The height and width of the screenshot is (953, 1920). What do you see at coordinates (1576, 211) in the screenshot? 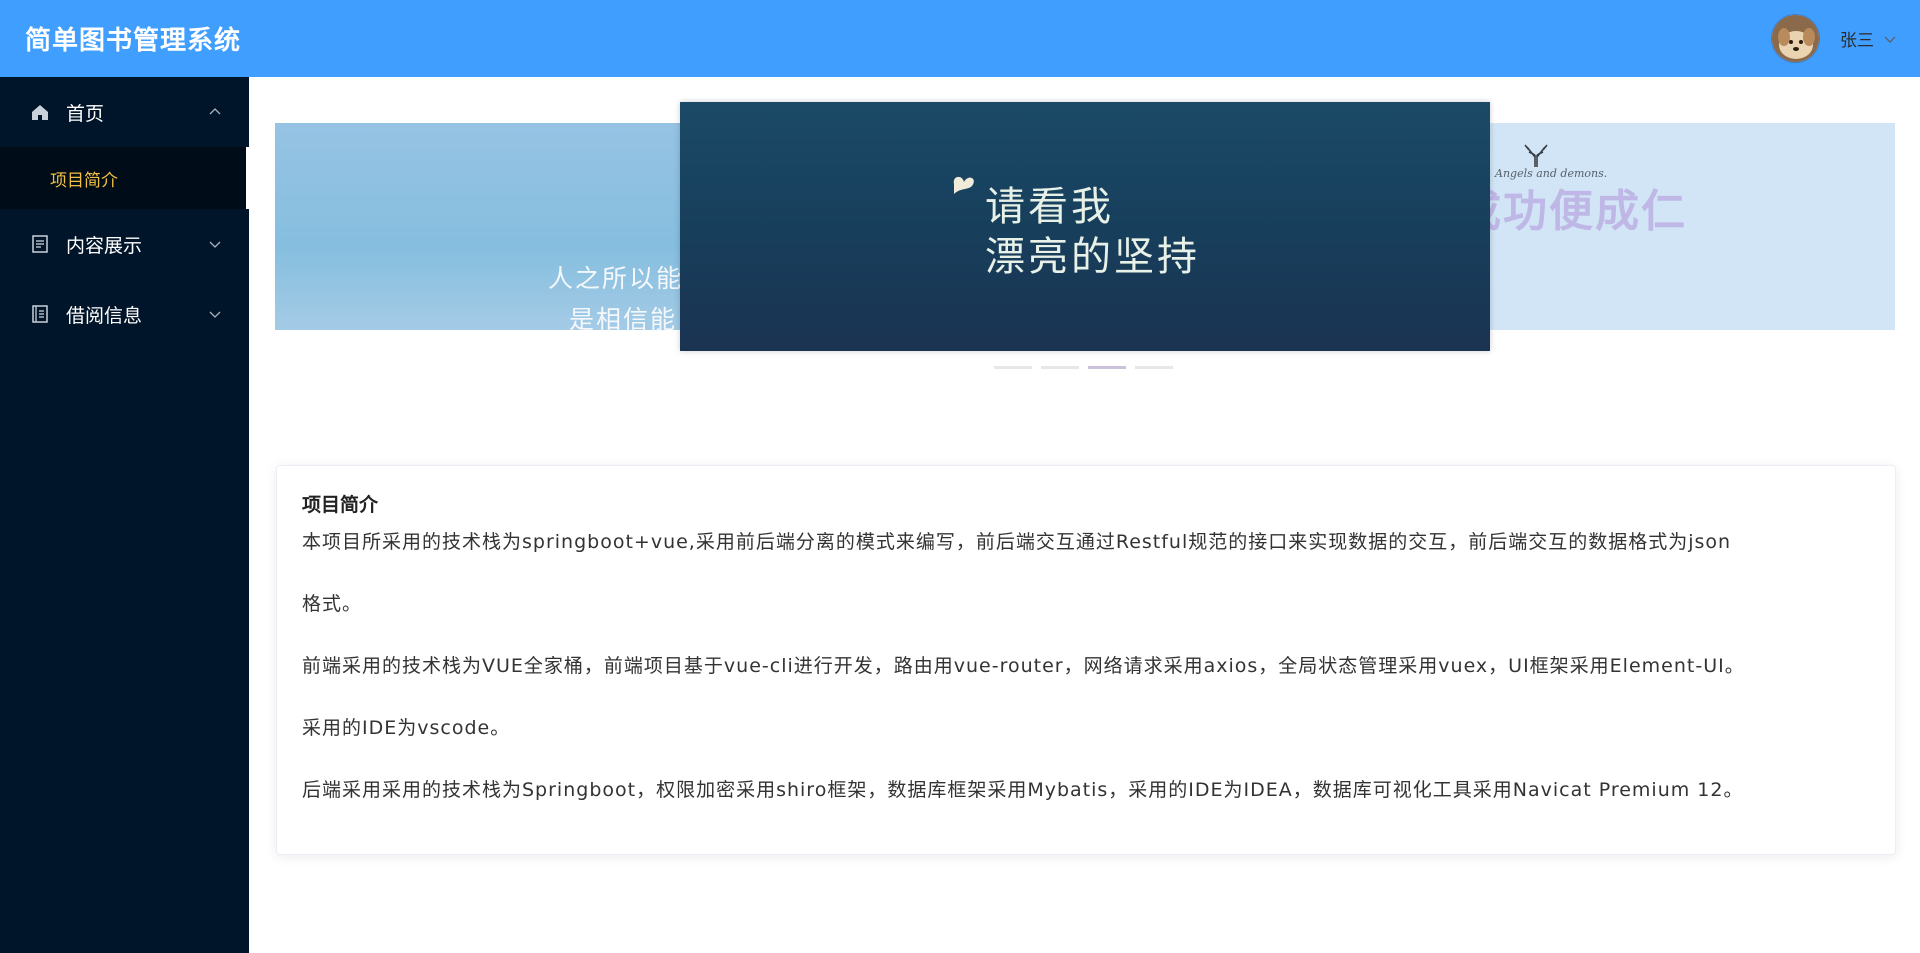
I see `slide-caption-cn: 成功便成仁` at bounding box center [1576, 211].